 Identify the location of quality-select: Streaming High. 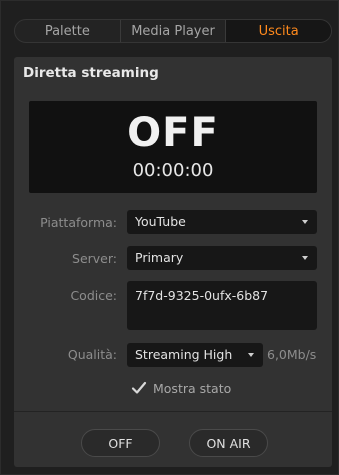
(195, 355).